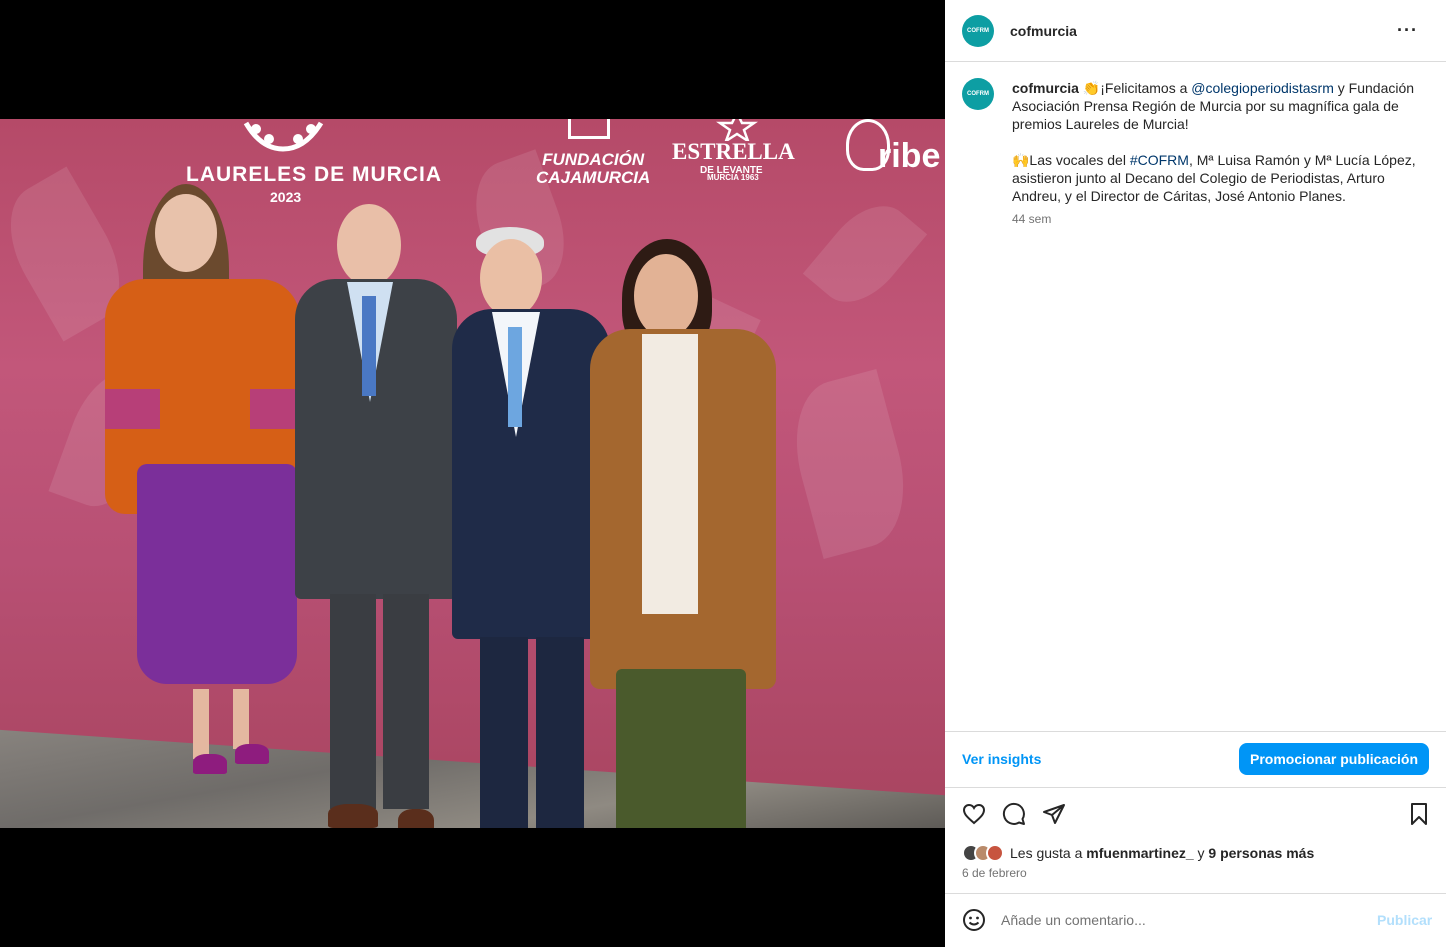 The height and width of the screenshot is (947, 1446). I want to click on promote-post-button: Promocionar publicación, so click(1334, 759).